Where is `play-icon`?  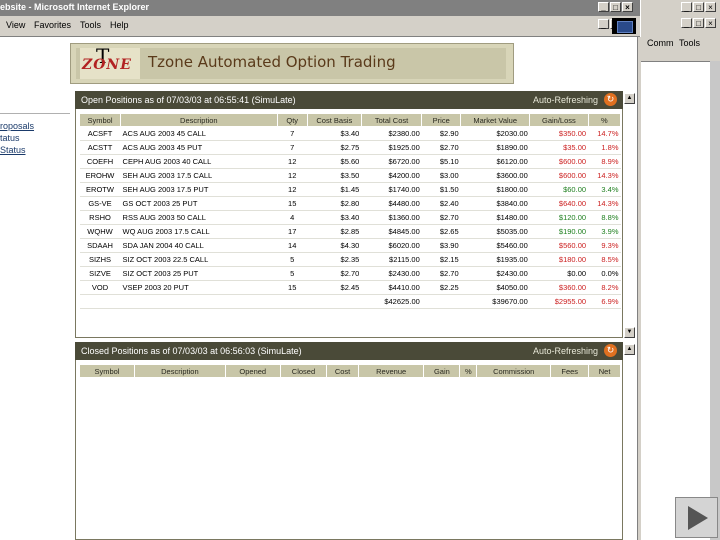
play-icon is located at coordinates (698, 518).